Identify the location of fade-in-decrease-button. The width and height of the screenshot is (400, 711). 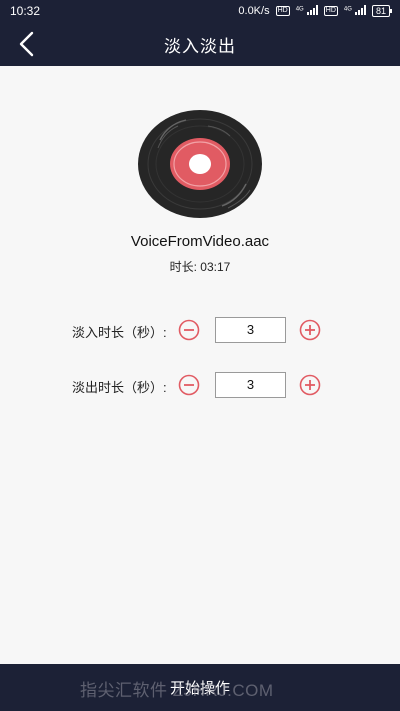
(189, 330).